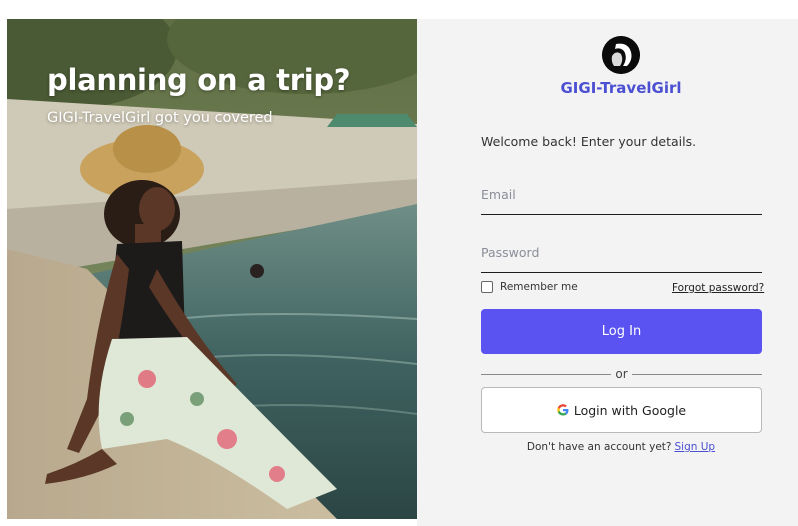  Describe the element at coordinates (399, 9) in the screenshot. I see `top-strip` at that location.